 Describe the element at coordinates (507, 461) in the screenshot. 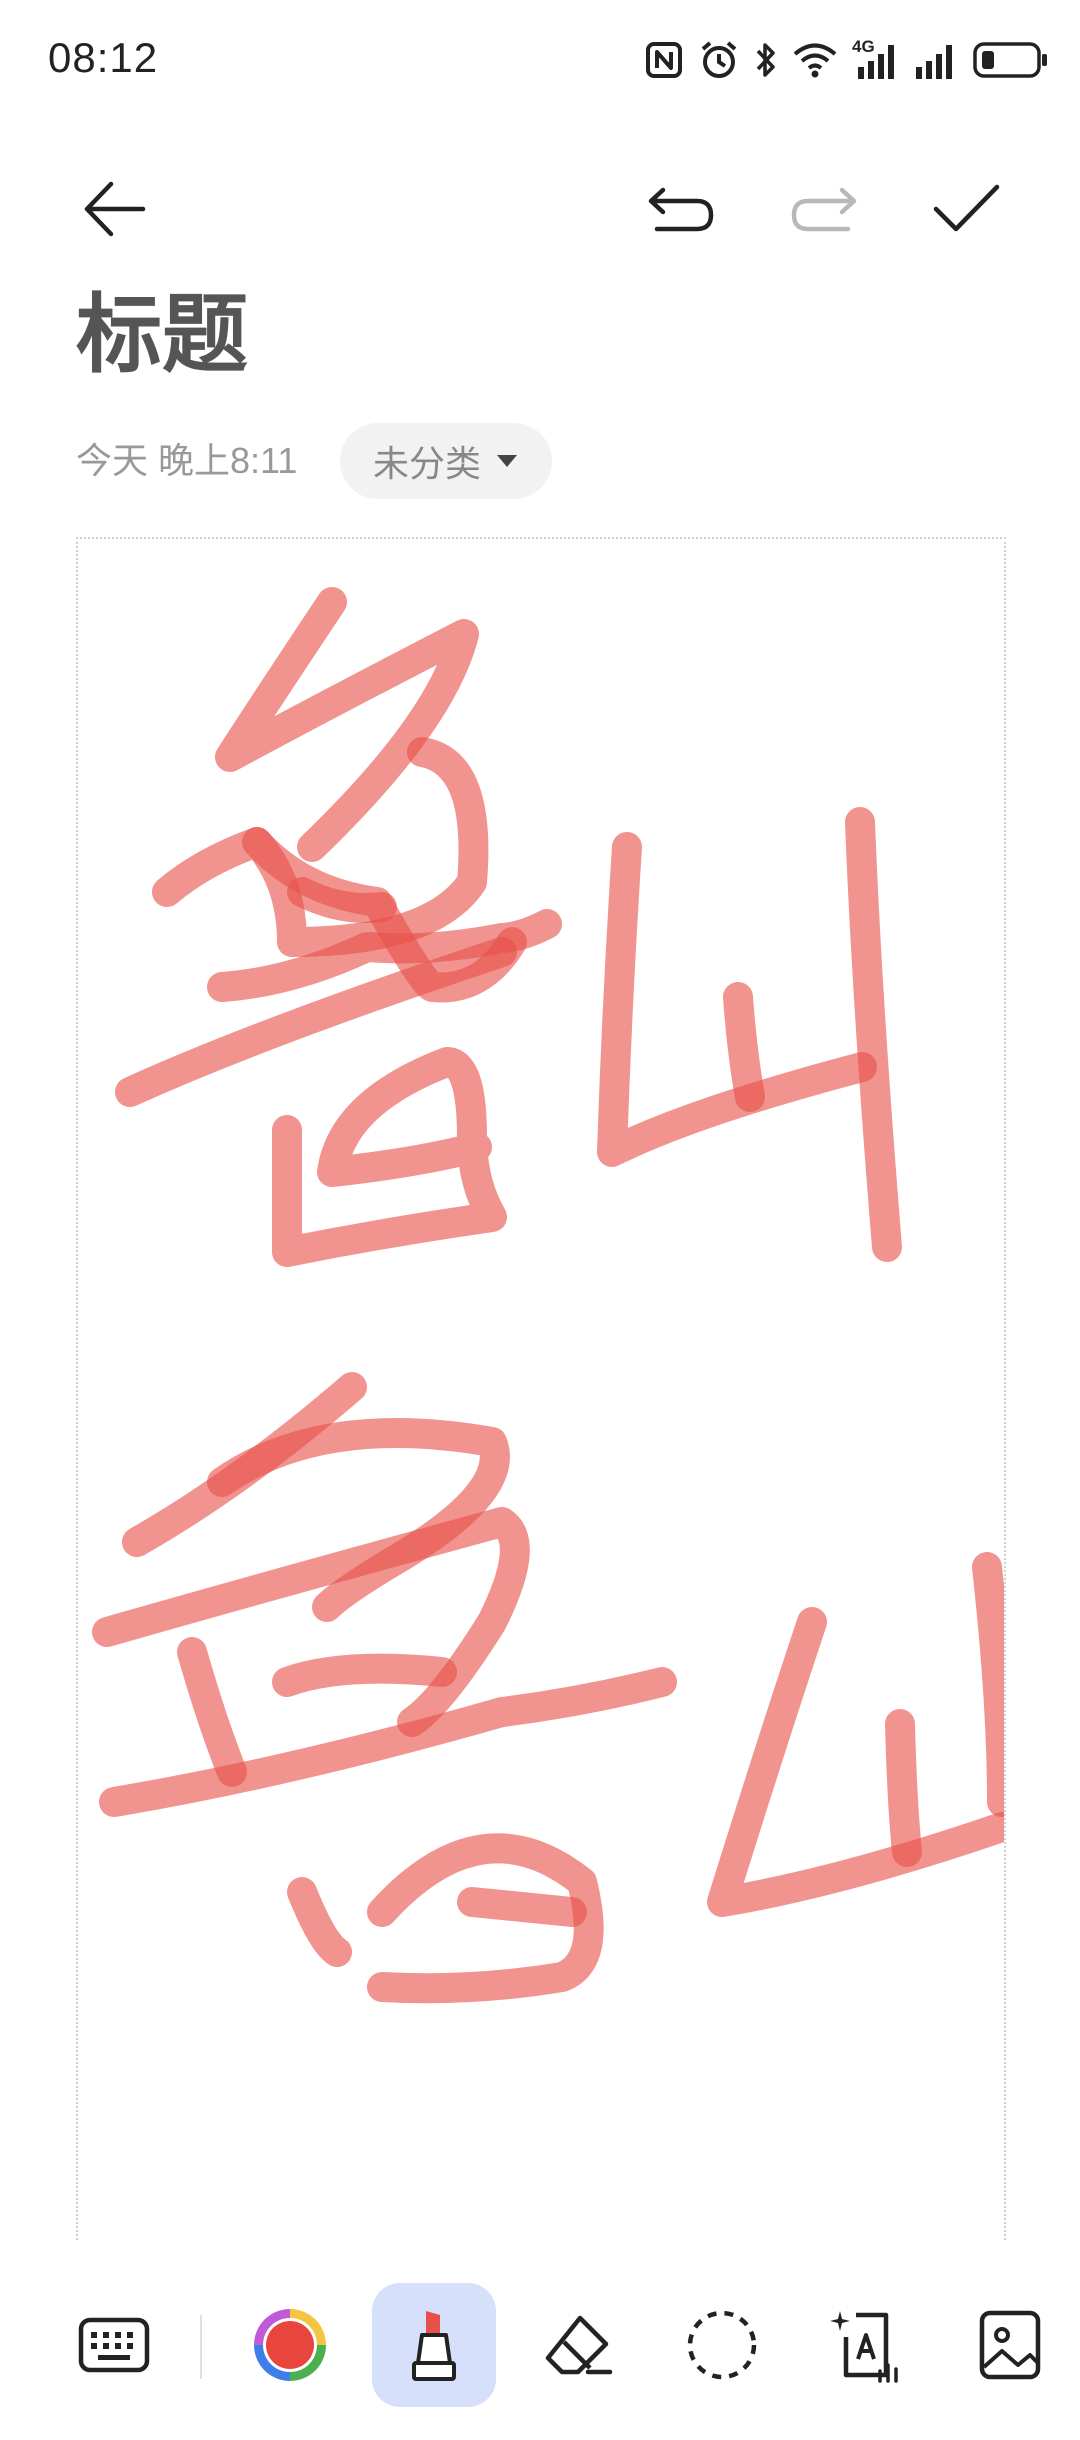

I see `dropdown-triangle-icon` at that location.